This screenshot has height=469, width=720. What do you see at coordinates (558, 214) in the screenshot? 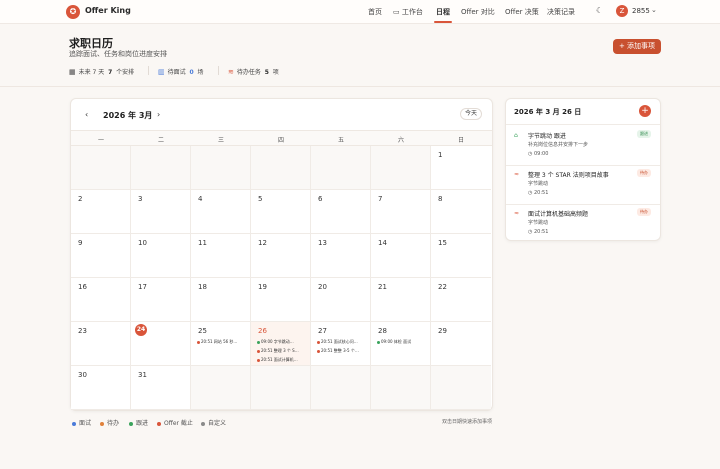
I see `task-title: 面试计算机基础高频题` at bounding box center [558, 214].